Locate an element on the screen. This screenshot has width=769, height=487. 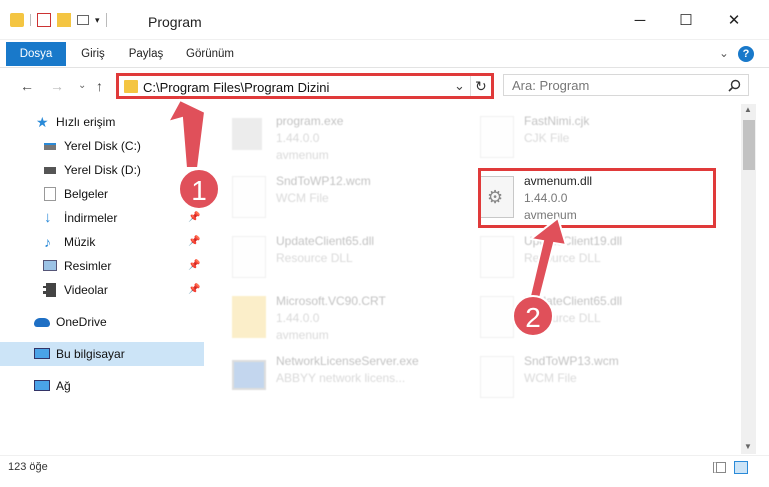
item-count: 123 öğe is located at coordinates (28, 467).